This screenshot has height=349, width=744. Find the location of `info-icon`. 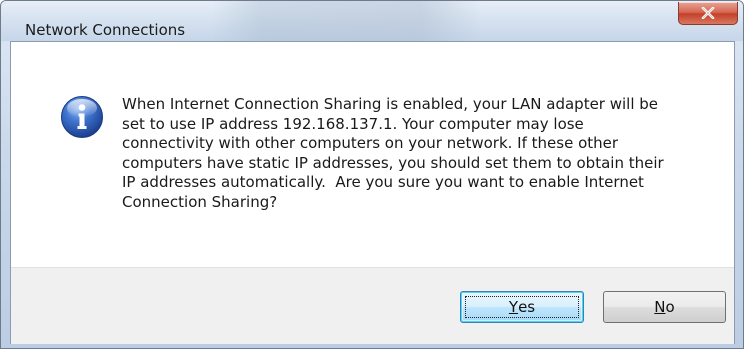

info-icon is located at coordinates (82, 117).